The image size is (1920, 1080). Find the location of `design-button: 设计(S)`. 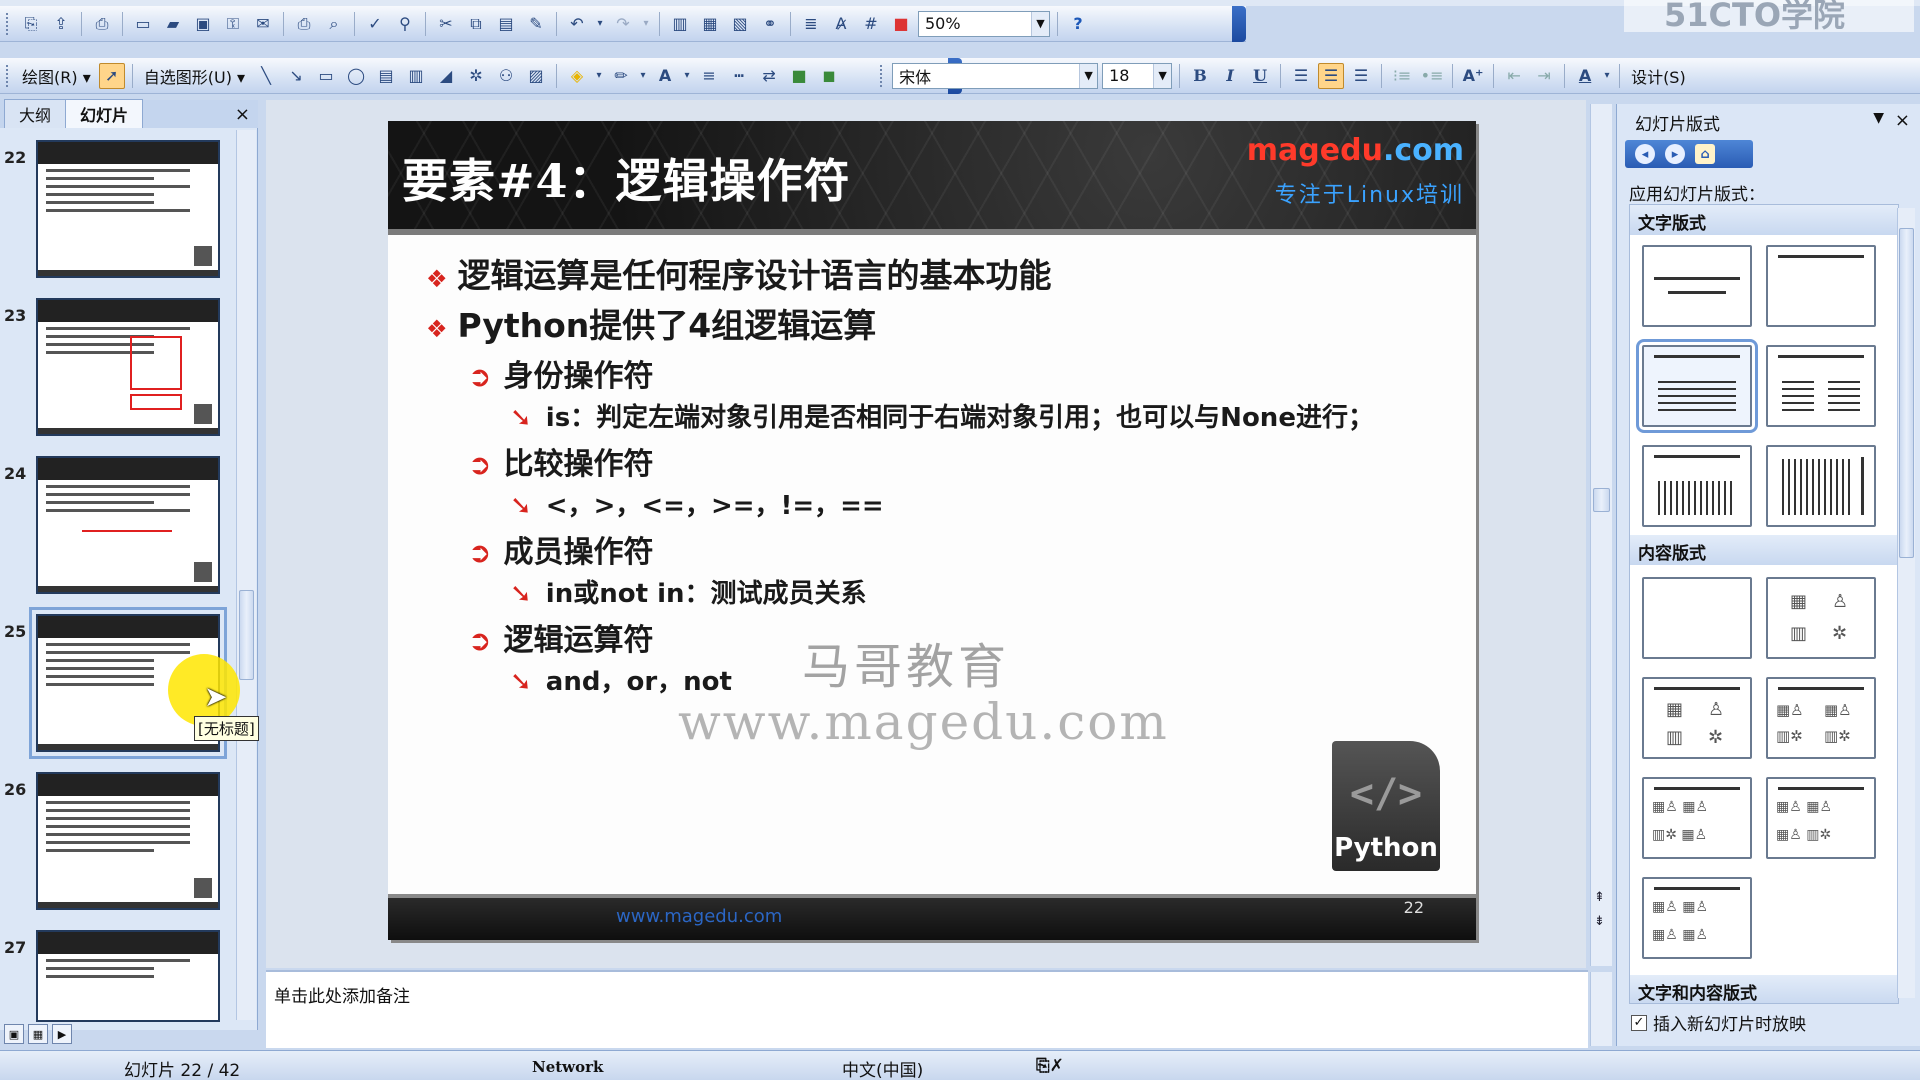

design-button: 设计(S) is located at coordinates (1658, 76).